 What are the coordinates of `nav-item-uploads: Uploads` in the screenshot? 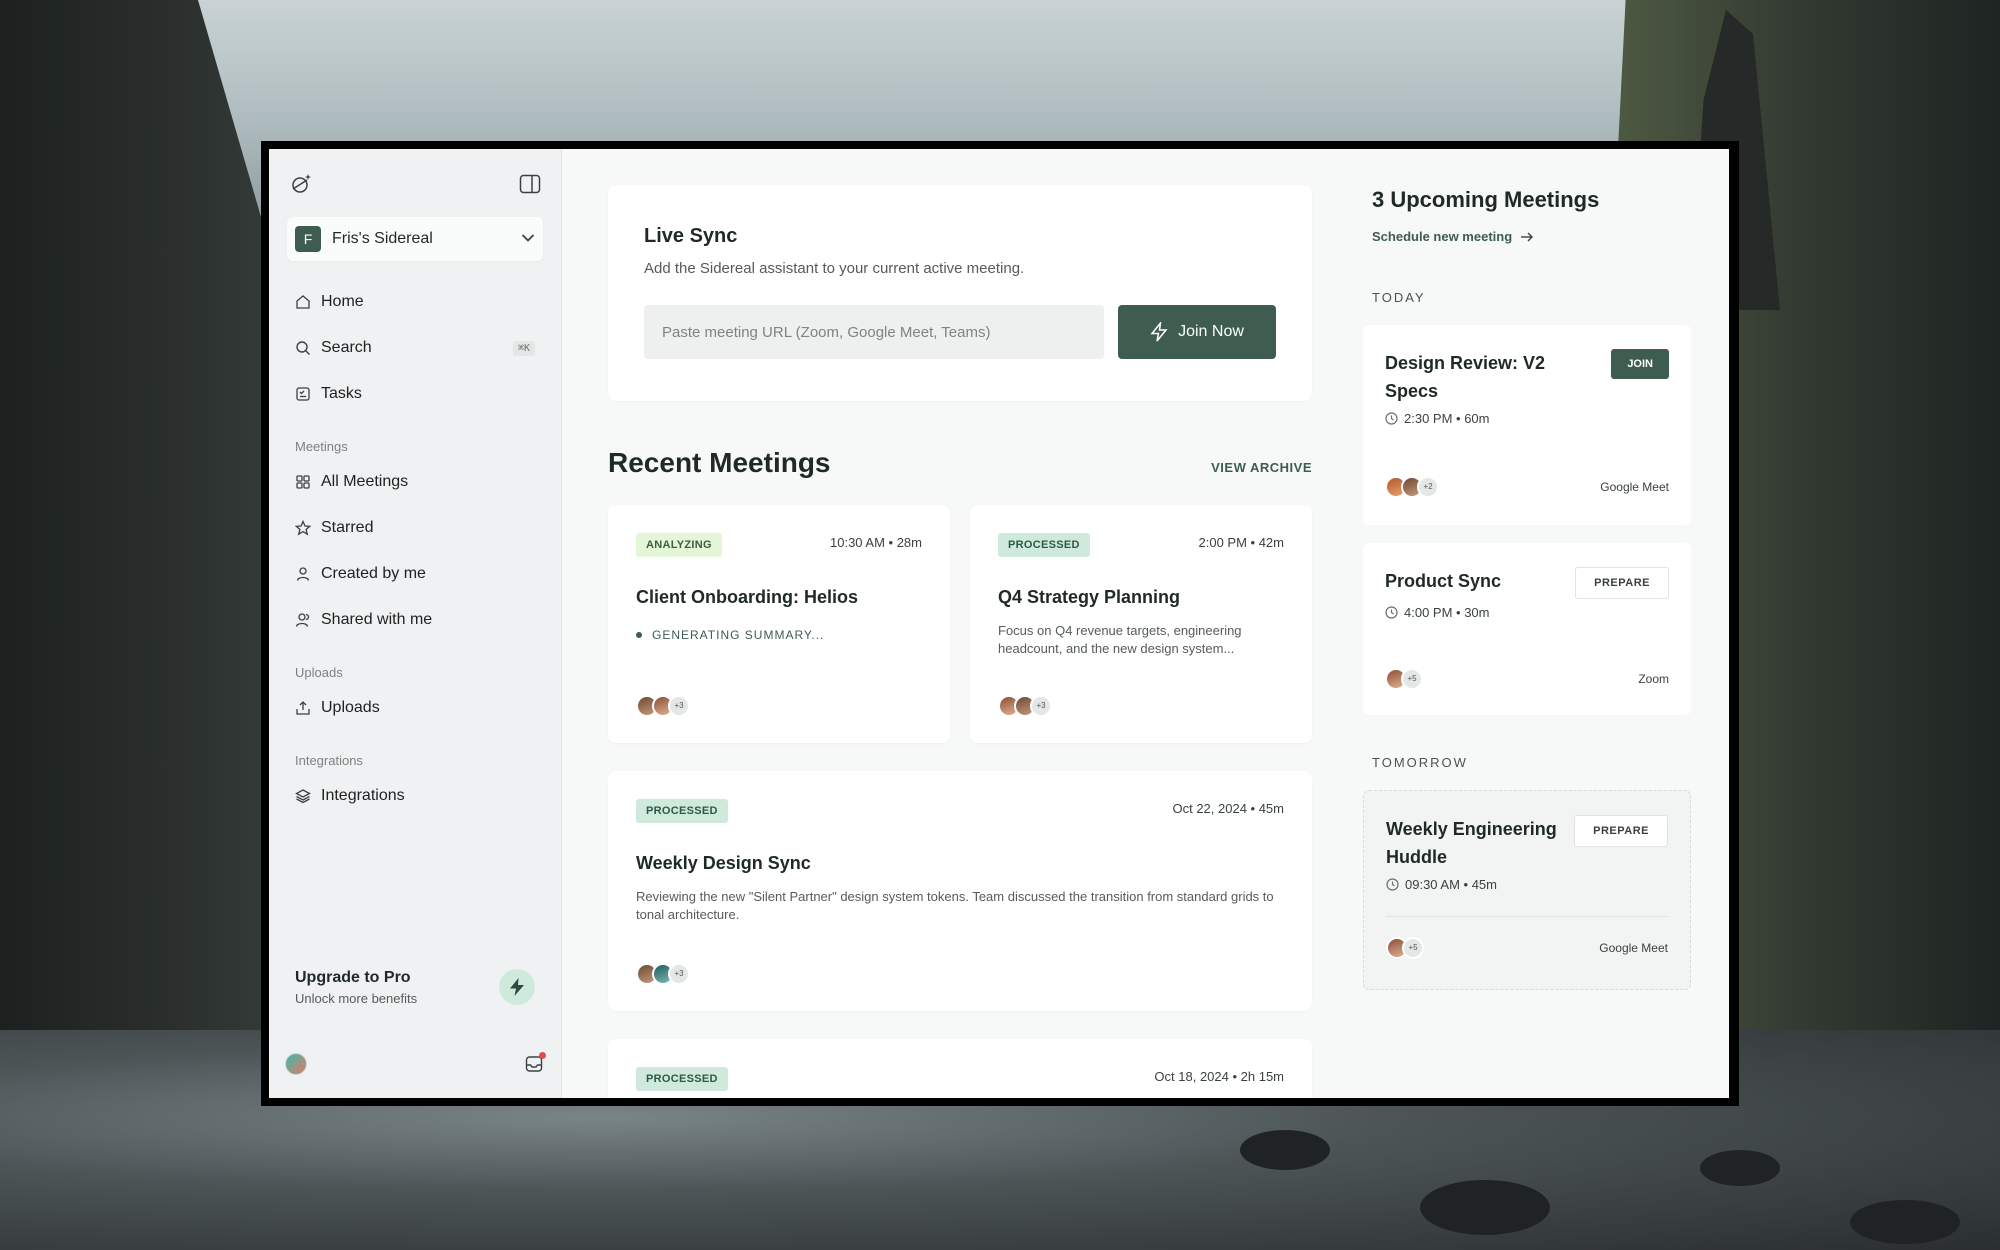 It's located at (415, 708).